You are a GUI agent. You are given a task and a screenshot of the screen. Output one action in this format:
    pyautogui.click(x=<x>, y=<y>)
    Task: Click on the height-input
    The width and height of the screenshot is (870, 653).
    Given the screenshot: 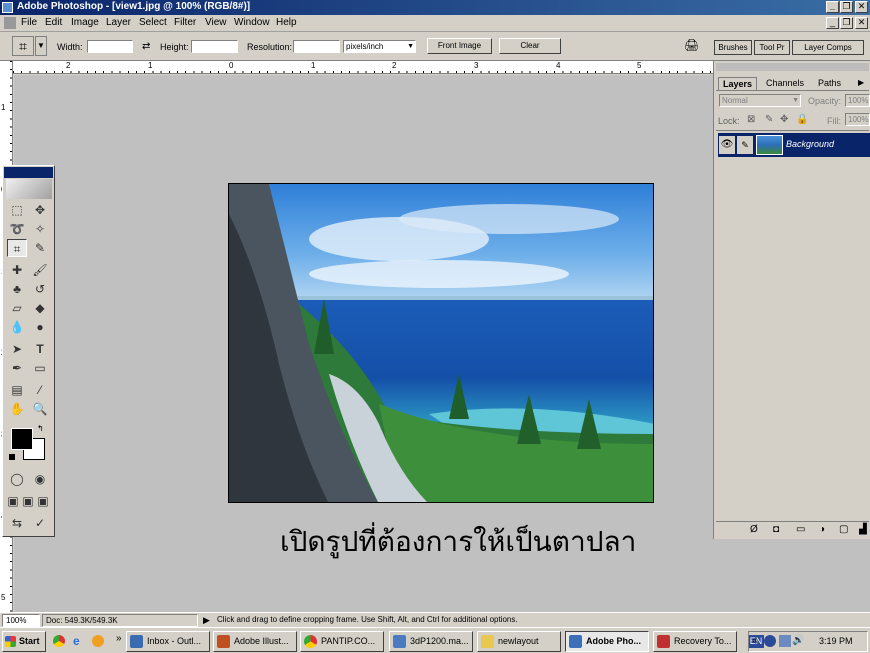 What is the action you would take?
    pyautogui.click(x=214, y=46)
    